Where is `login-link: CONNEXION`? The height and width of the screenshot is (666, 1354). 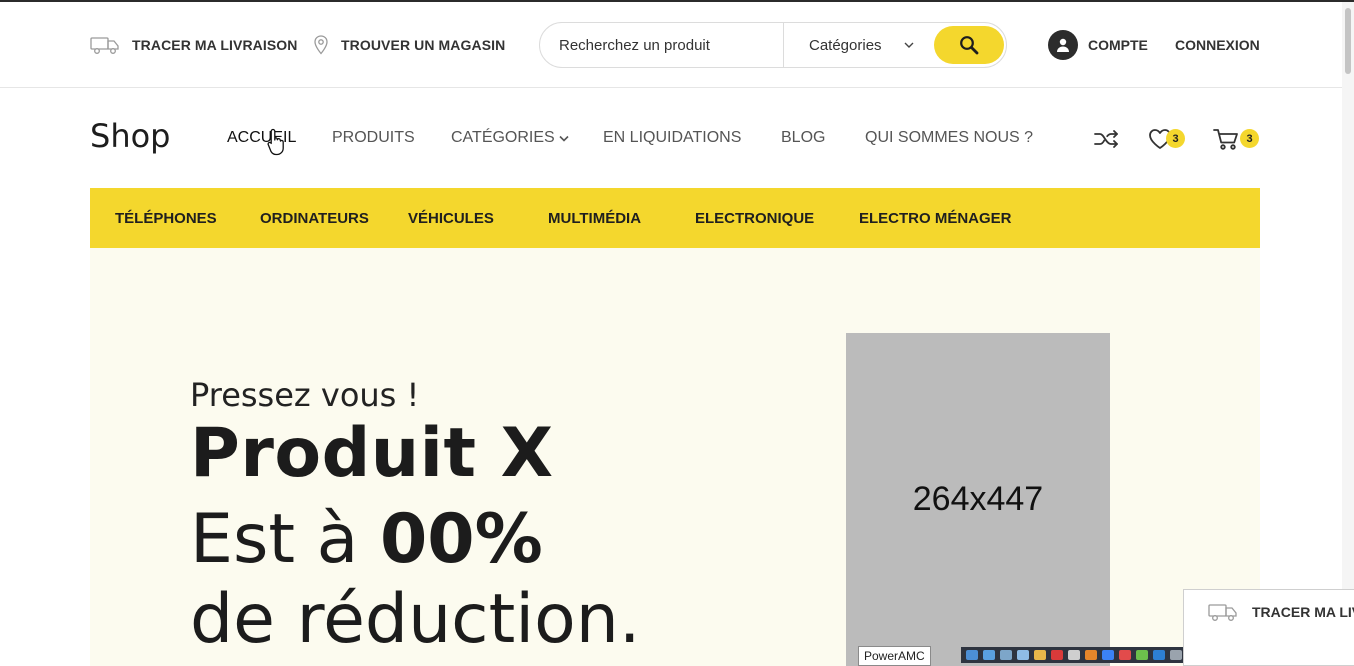
login-link: CONNEXION is located at coordinates (1217, 45).